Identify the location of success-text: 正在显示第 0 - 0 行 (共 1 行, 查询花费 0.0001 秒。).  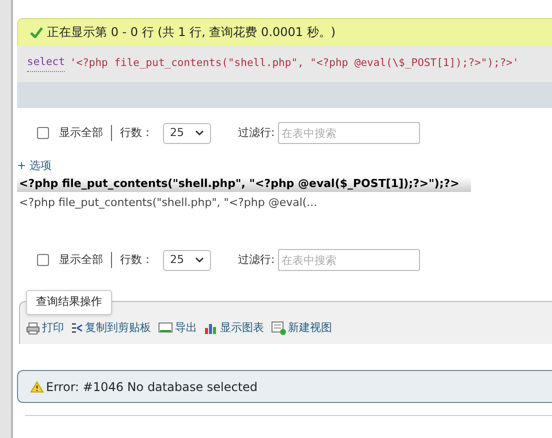
(191, 32).